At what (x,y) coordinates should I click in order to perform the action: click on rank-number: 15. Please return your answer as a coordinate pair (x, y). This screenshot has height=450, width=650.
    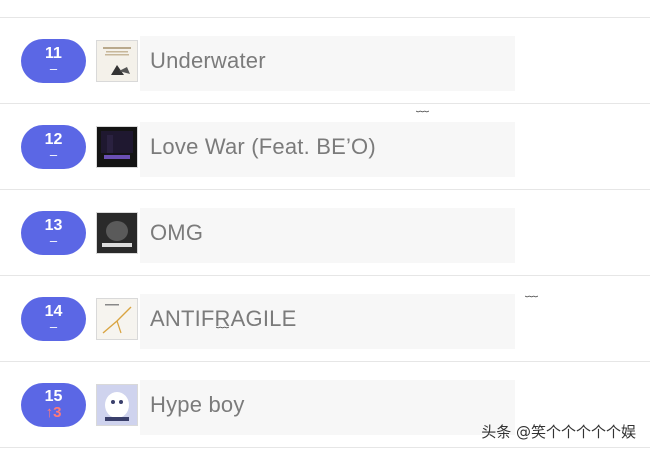
    Looking at the image, I should click on (53, 396).